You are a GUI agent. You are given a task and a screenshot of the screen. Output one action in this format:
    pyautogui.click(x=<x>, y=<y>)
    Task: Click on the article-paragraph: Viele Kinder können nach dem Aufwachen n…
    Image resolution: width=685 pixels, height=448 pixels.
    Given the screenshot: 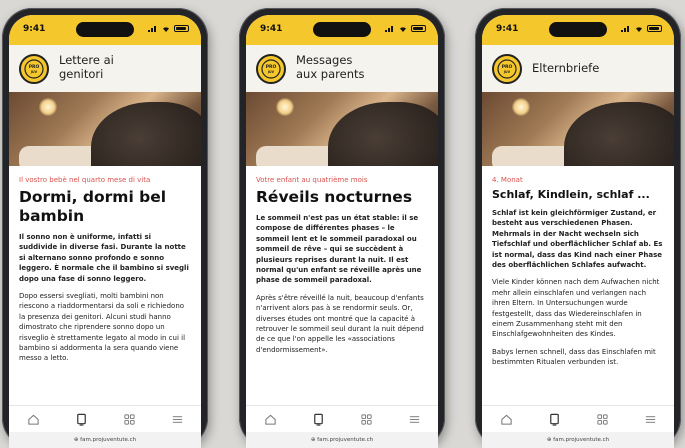 What is the action you would take?
    pyautogui.click(x=576, y=308)
    